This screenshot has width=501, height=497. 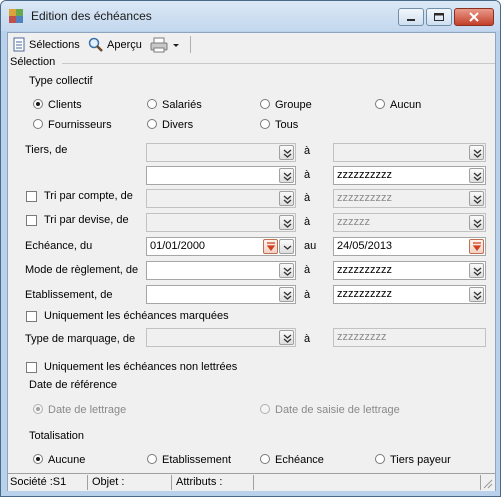 What do you see at coordinates (16, 16) in the screenshot?
I see `app-icon` at bounding box center [16, 16].